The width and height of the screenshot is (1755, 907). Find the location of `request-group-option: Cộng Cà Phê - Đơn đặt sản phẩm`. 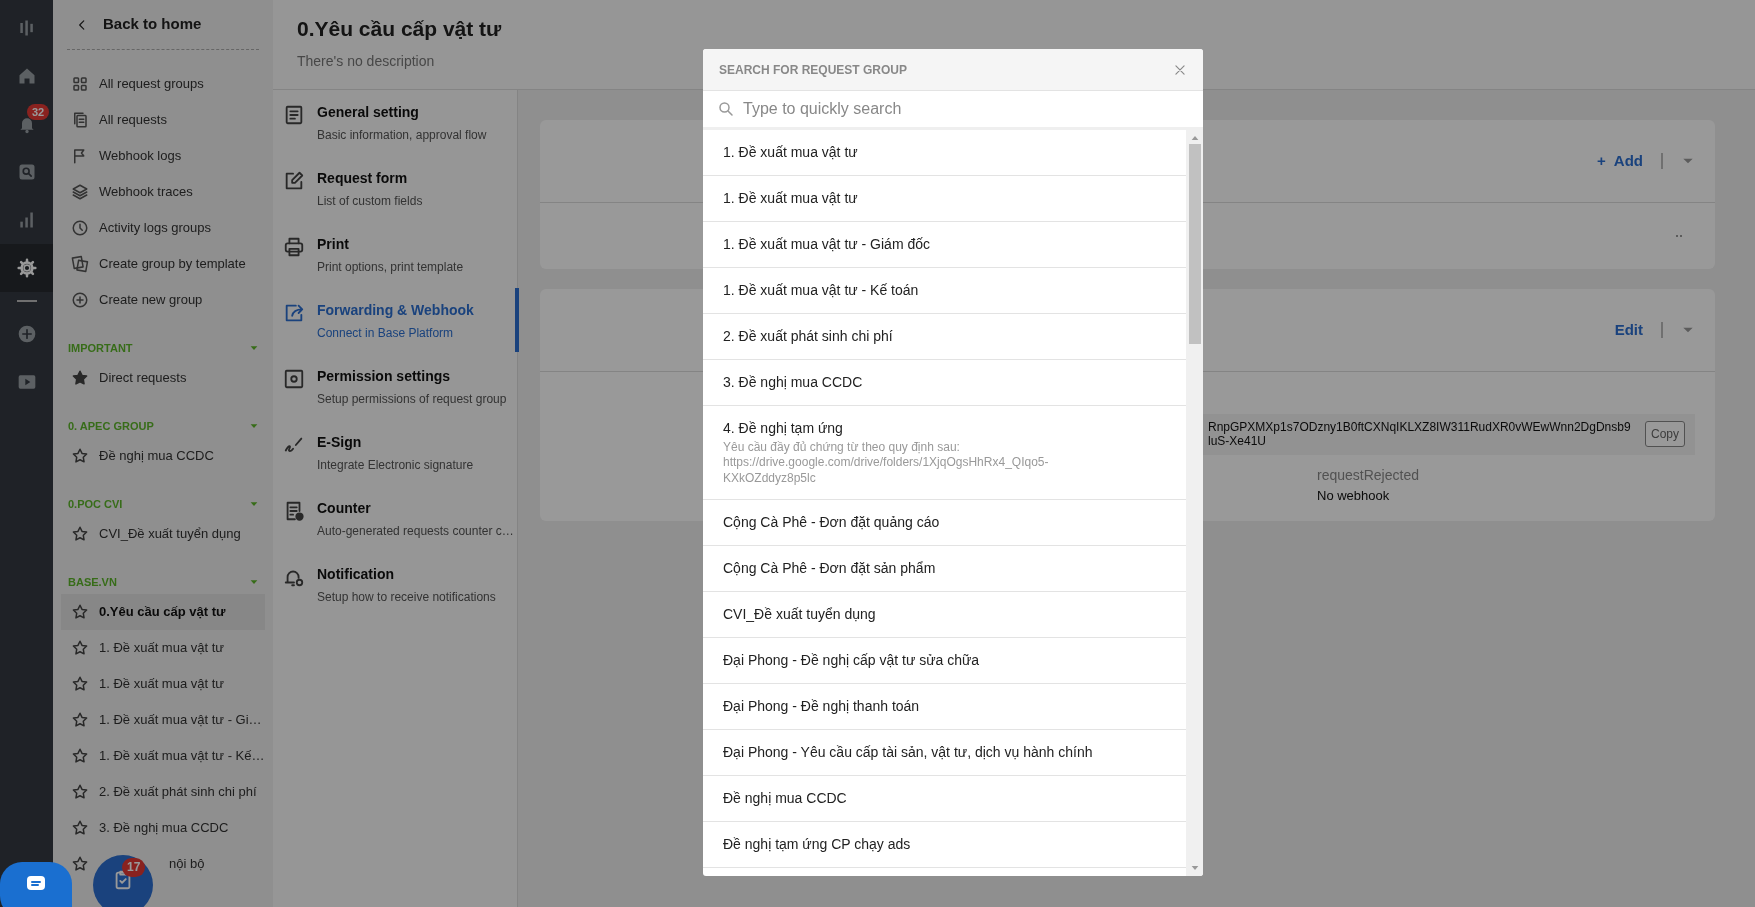

request-group-option: Cộng Cà Phê - Đơn đặt sản phẩm is located at coordinates (944, 568).